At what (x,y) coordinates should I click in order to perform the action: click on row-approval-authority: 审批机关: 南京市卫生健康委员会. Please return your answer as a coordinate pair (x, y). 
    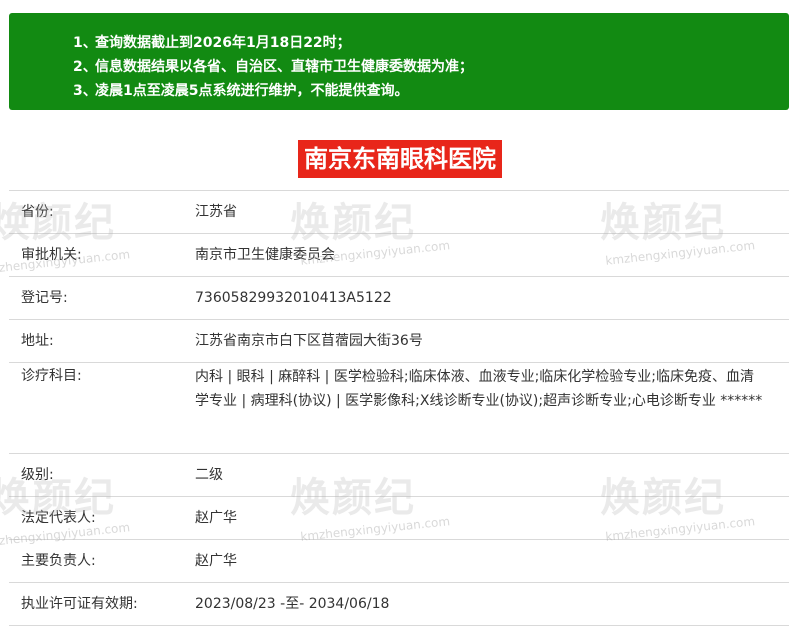
    Looking at the image, I should click on (399, 255).